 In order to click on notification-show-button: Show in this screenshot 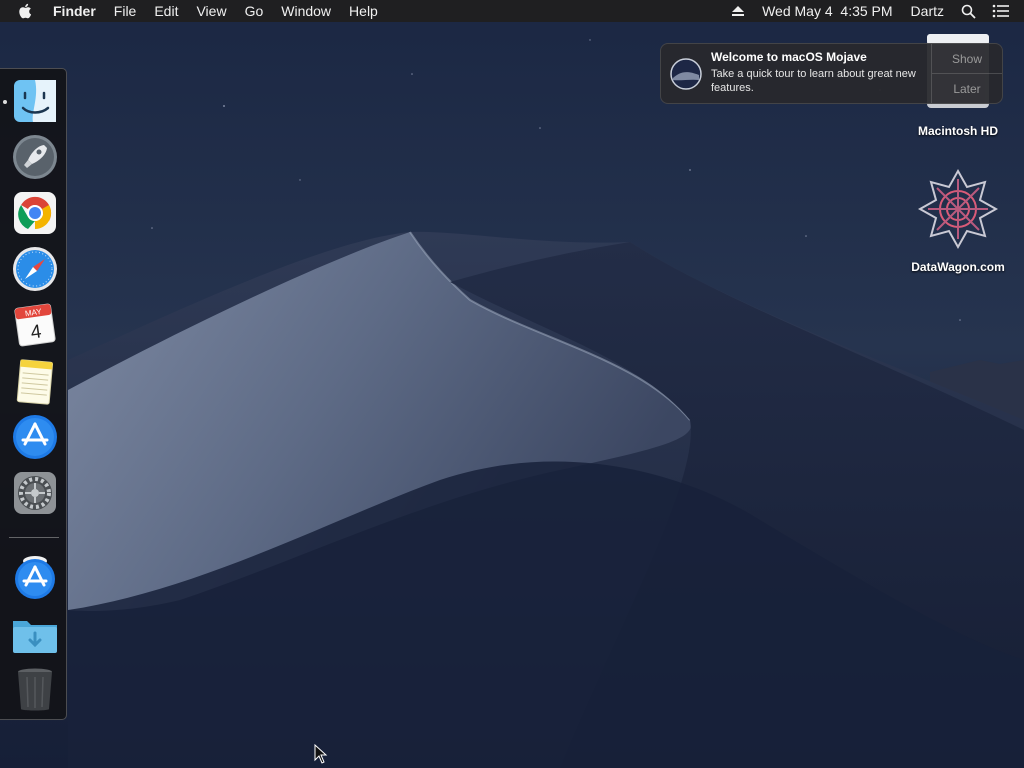, I will do `click(967, 58)`.